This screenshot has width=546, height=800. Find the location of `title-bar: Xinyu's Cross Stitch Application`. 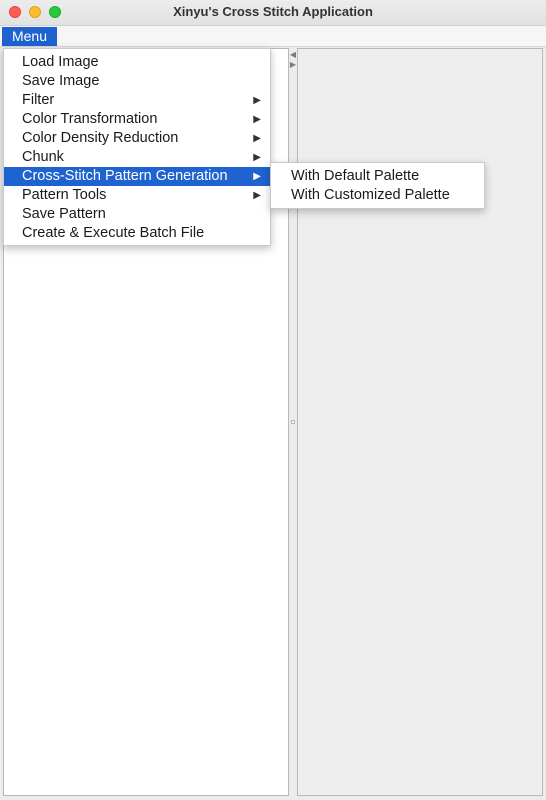

title-bar: Xinyu's Cross Stitch Application is located at coordinates (273, 13).